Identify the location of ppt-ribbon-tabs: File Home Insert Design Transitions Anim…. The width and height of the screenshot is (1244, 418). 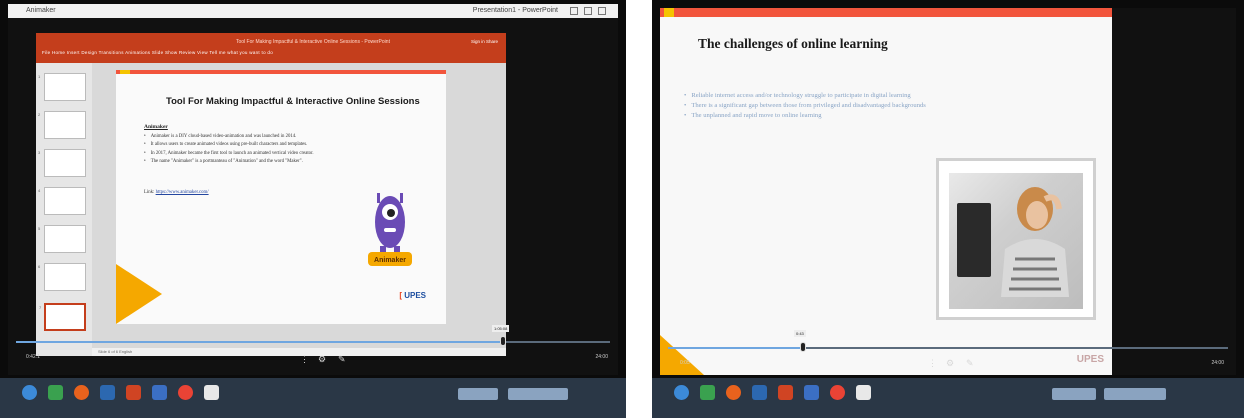
(157, 52).